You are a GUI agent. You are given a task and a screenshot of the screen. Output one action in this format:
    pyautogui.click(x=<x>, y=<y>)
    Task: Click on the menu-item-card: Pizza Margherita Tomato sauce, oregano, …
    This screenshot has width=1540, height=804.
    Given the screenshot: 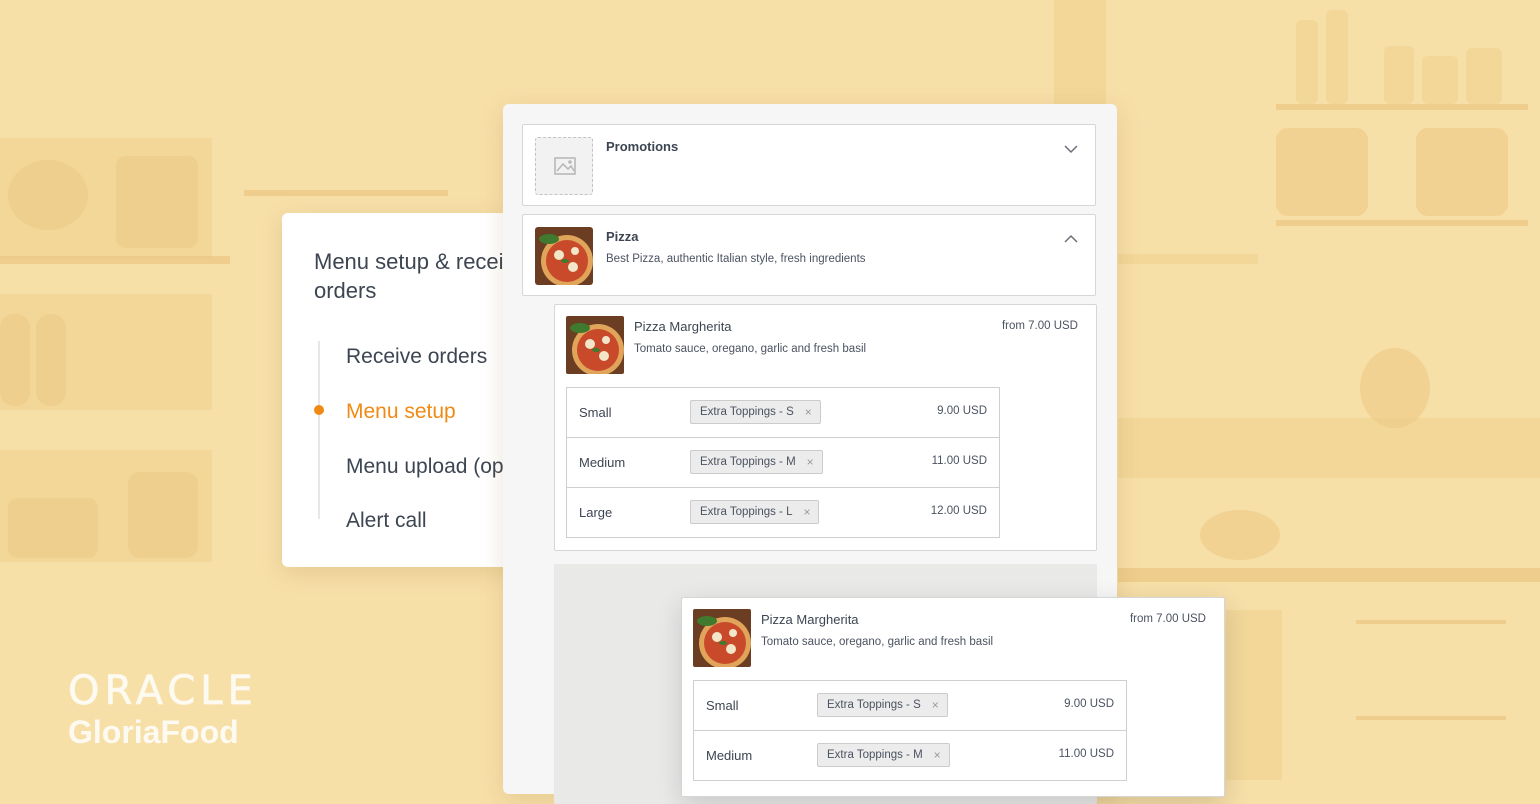 What is the action you would take?
    pyautogui.click(x=825, y=427)
    